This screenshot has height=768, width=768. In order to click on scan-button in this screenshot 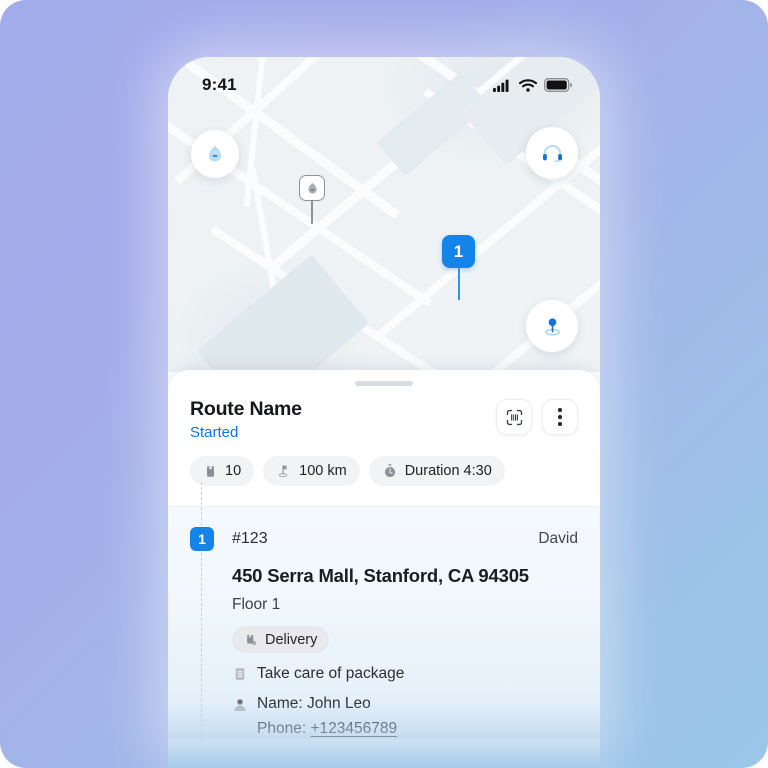, I will do `click(514, 417)`.